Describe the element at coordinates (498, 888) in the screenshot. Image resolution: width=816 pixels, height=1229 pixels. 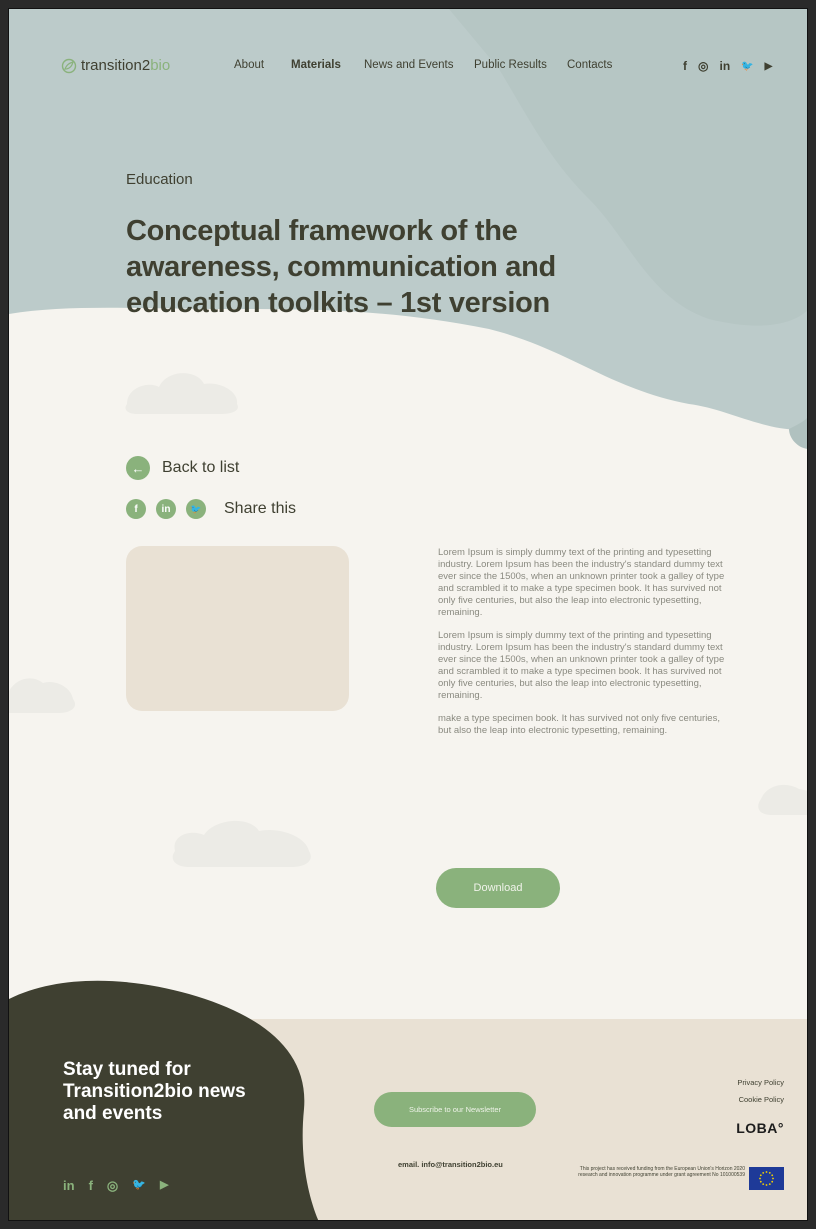
I see `download-button: Download` at that location.